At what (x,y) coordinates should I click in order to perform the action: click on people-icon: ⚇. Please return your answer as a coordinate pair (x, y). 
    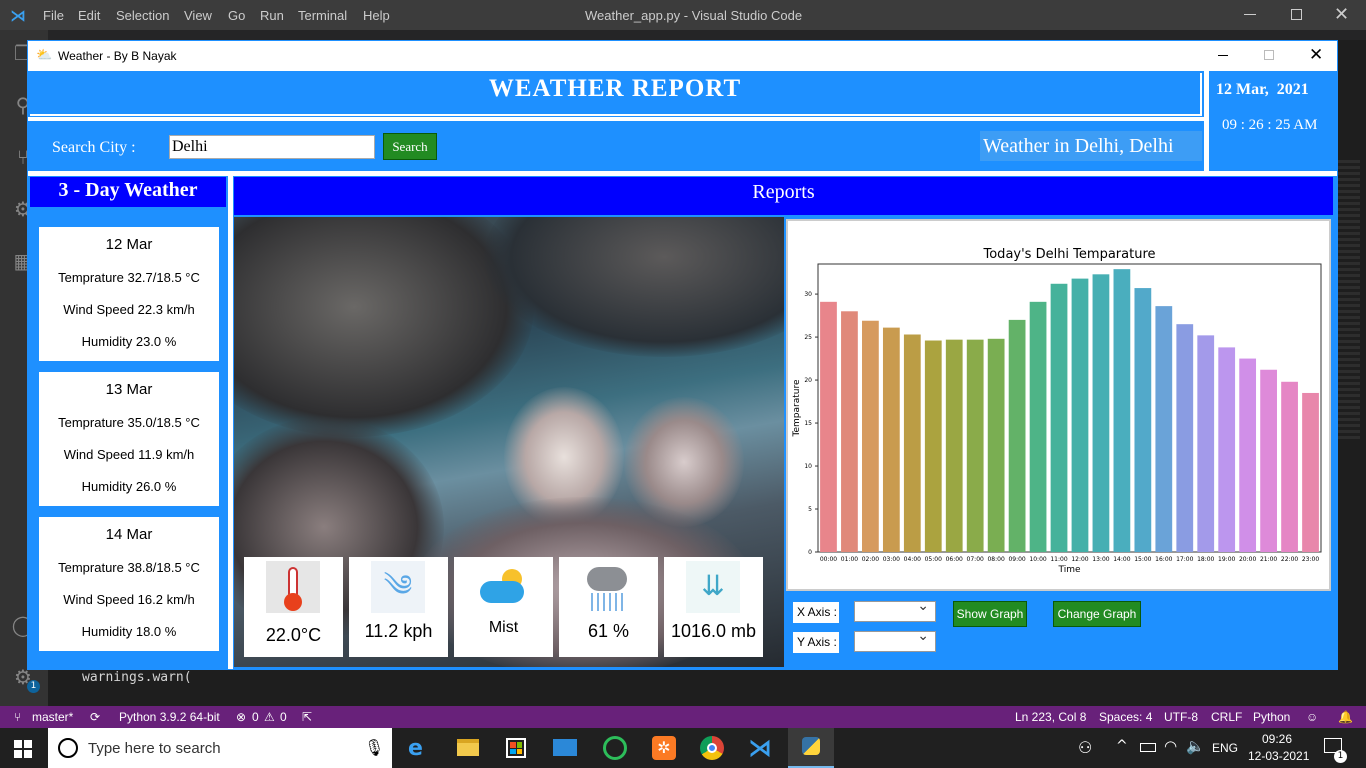
    Looking at the image, I should click on (1085, 747).